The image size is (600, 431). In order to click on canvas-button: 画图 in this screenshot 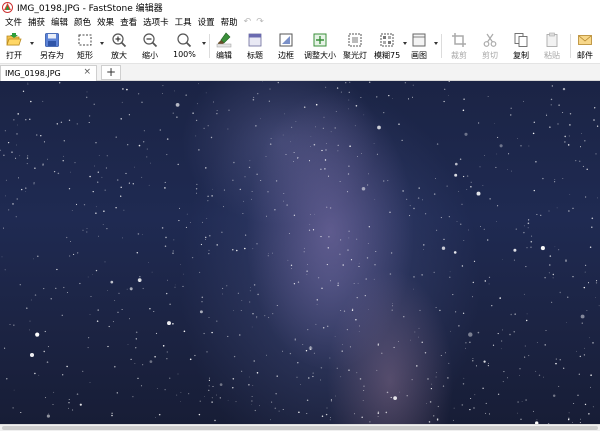, I will do `click(419, 46)`.